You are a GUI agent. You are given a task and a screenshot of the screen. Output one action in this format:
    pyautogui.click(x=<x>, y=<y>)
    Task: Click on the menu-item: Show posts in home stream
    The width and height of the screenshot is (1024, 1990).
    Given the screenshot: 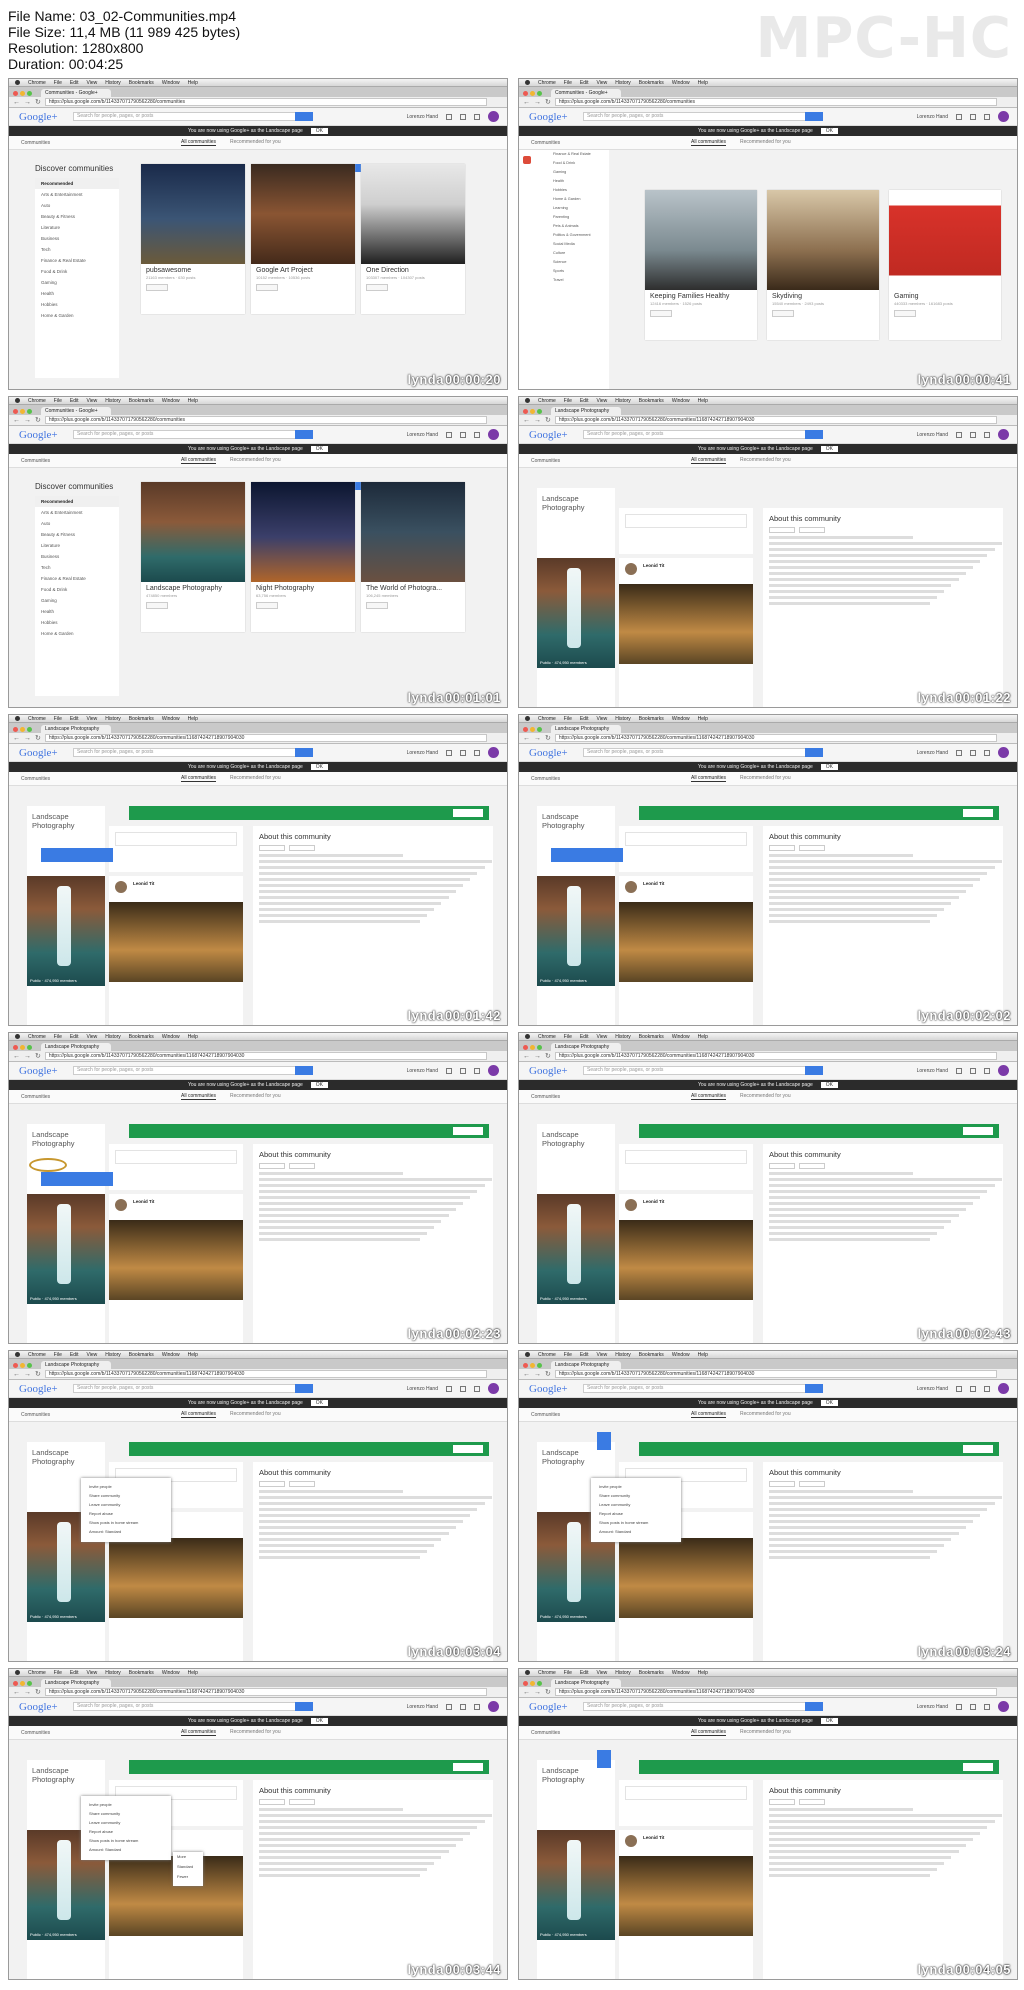 What is the action you would take?
    pyautogui.click(x=126, y=1522)
    